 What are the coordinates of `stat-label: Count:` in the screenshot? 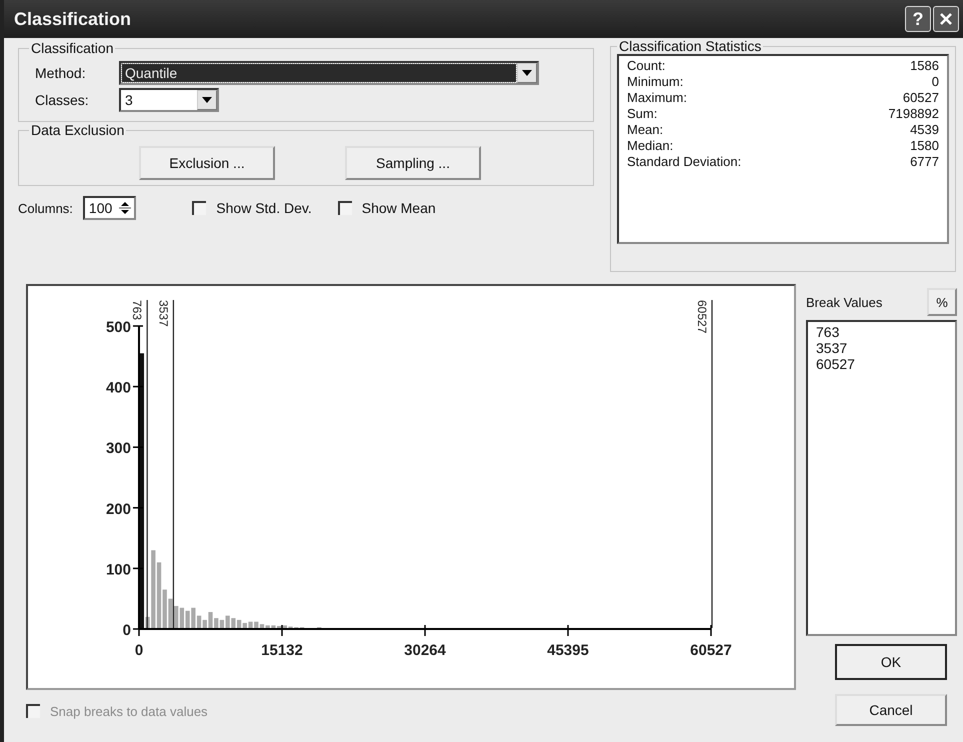 It's located at (646, 66).